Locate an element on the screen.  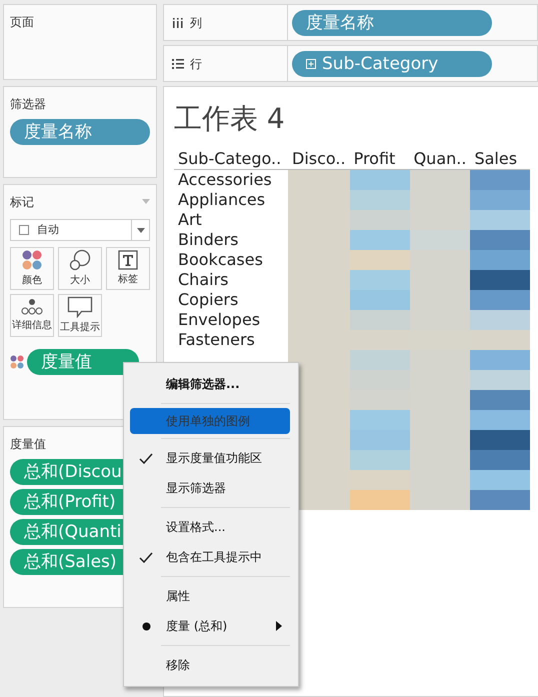
row-header: Copiers is located at coordinates (231, 300).